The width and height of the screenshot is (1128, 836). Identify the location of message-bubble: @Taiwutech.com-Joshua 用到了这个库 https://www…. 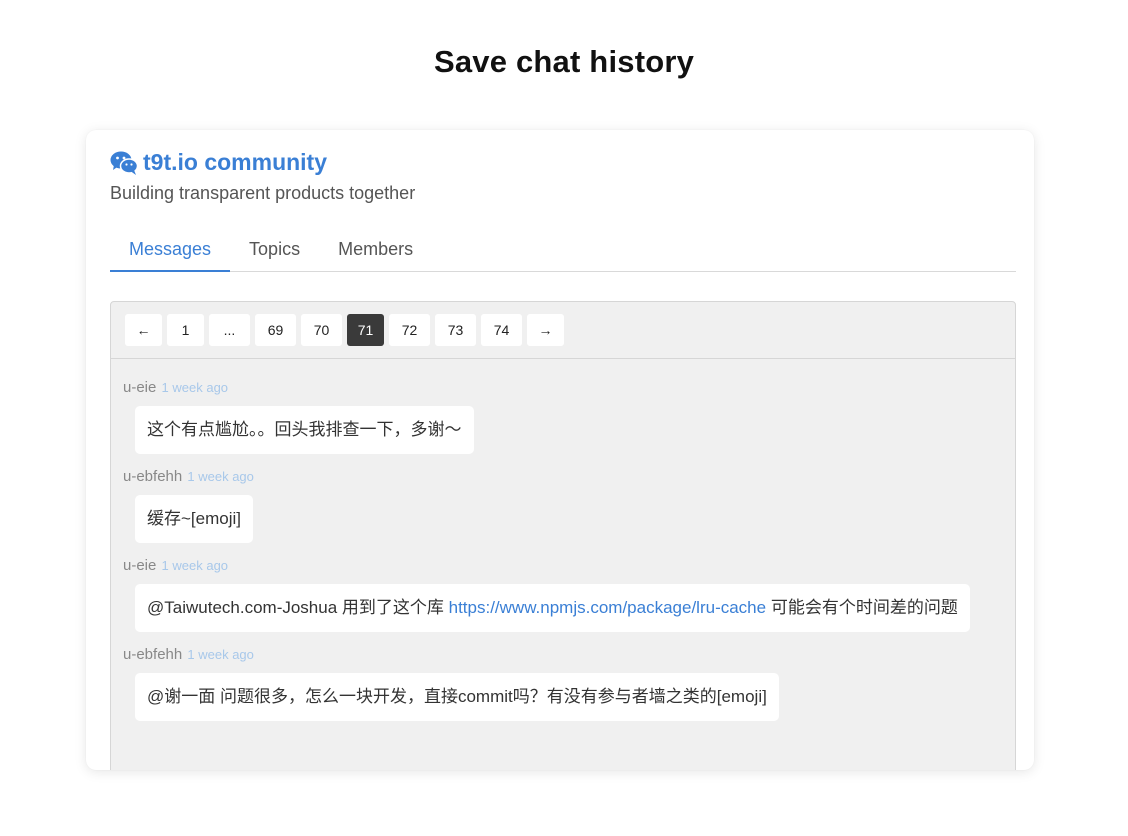
(552, 608).